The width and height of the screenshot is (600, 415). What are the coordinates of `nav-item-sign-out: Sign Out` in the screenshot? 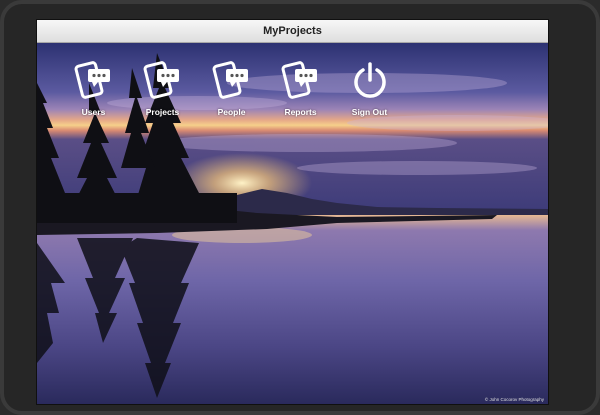 It's located at (369, 89).